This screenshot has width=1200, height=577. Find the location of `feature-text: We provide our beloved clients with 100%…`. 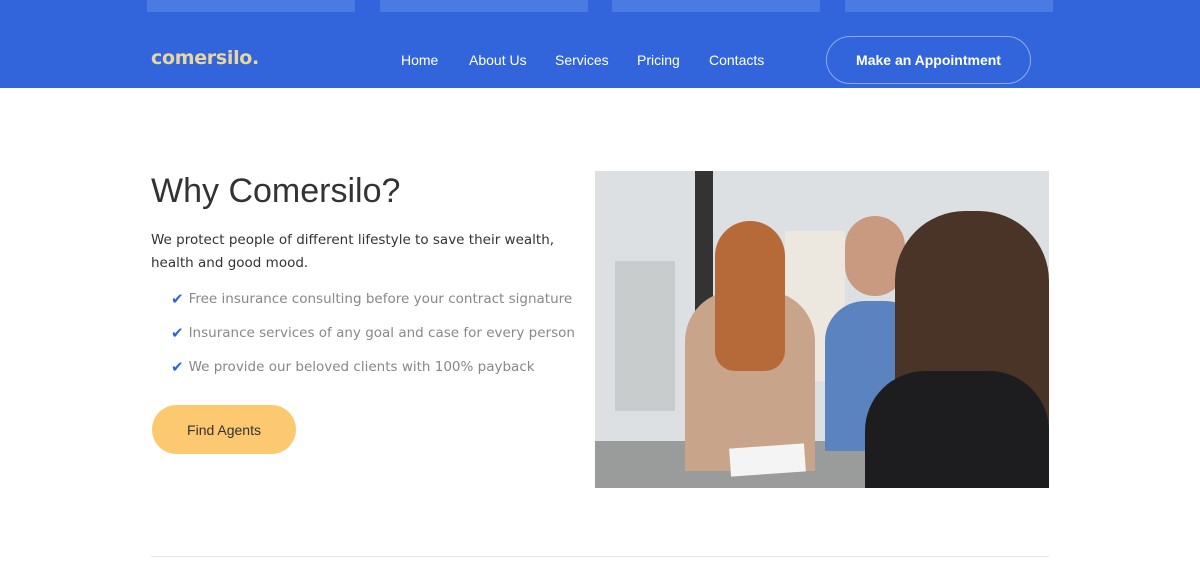

feature-text: We provide our beloved clients with 100%… is located at coordinates (361, 367).